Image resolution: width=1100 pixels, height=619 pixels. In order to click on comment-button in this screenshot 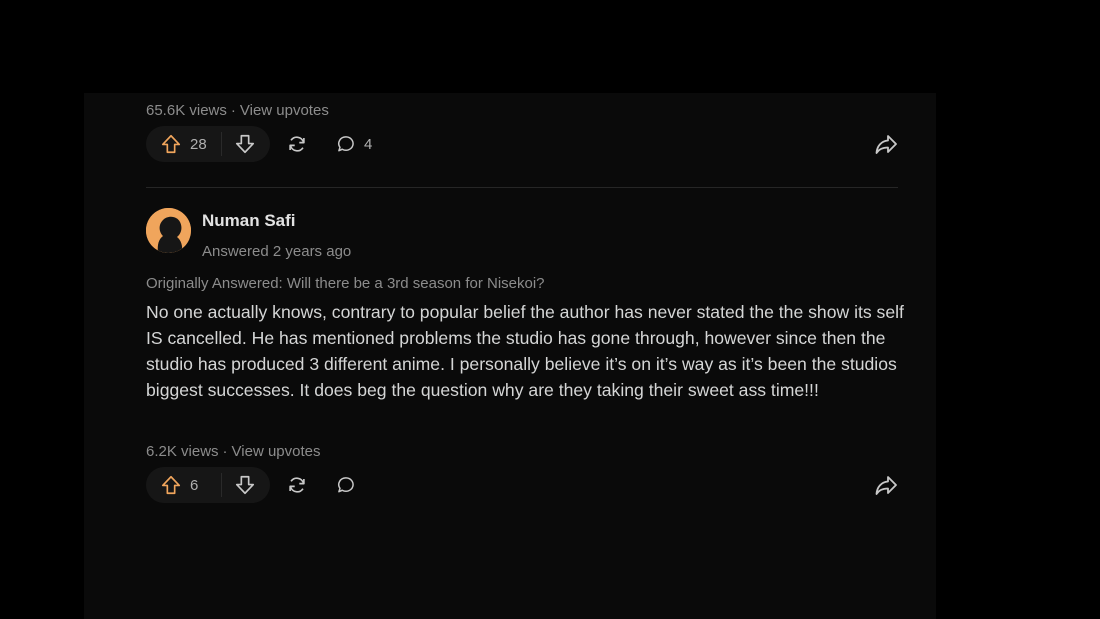, I will do `click(350, 485)`.